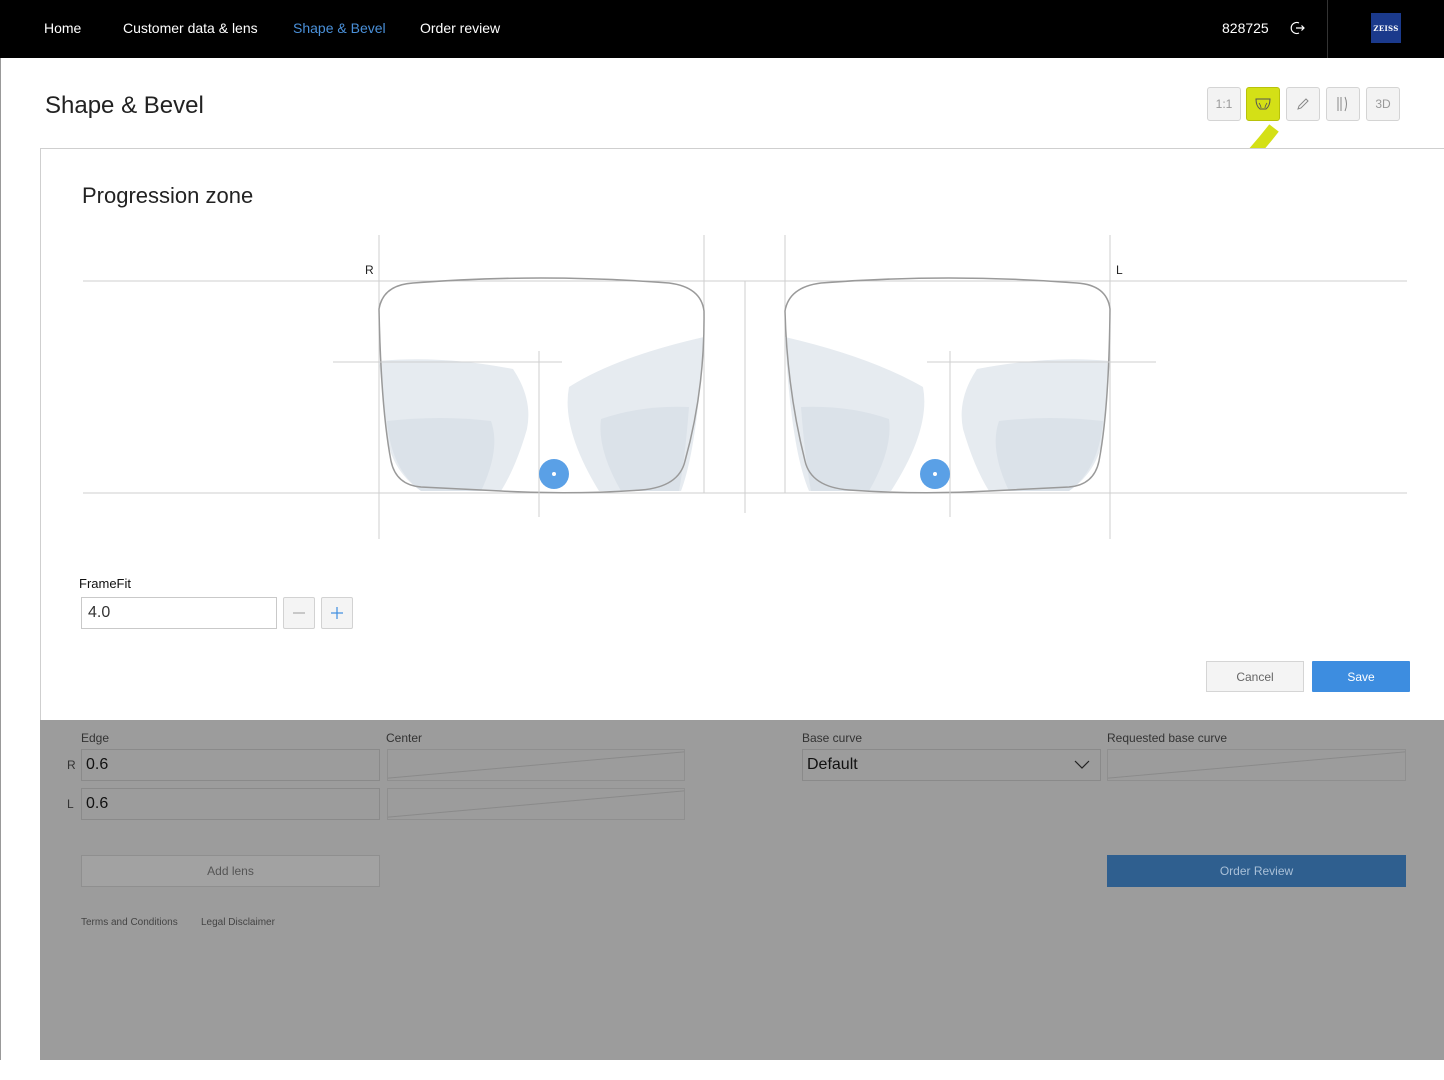  Describe the element at coordinates (1256, 765) in the screenshot. I see `requested-base-curve-field` at that location.